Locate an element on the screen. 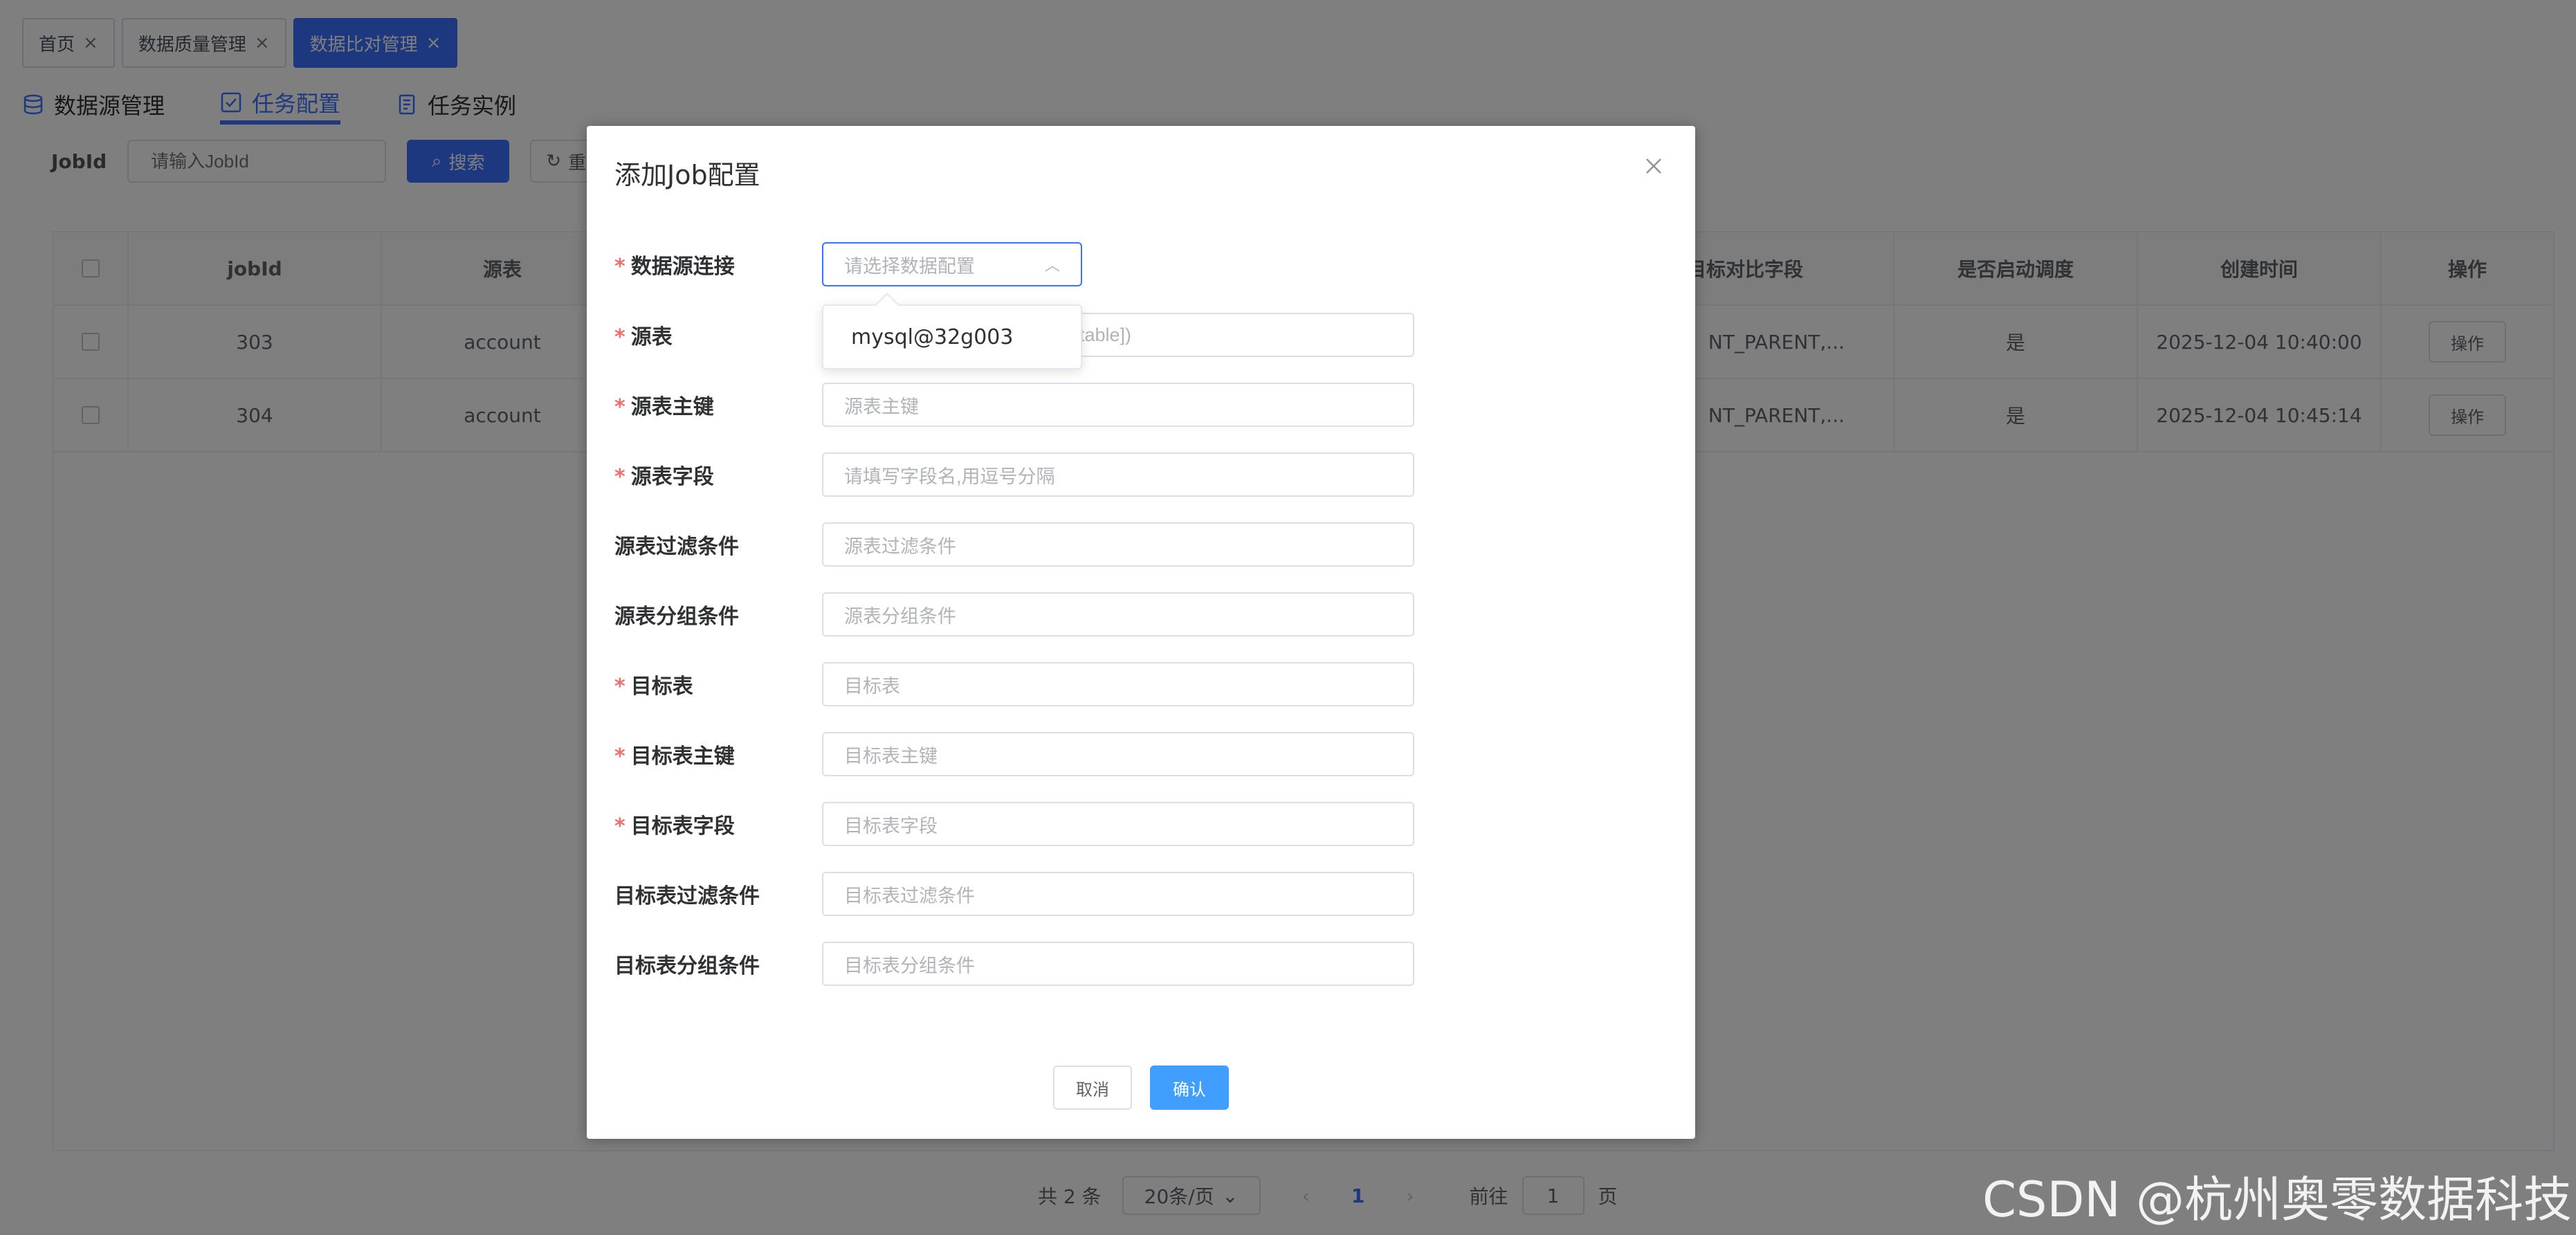 The height and width of the screenshot is (1235, 2576). field-target-pk: * 目标表主键 目标表主键 is located at coordinates (1014, 754).